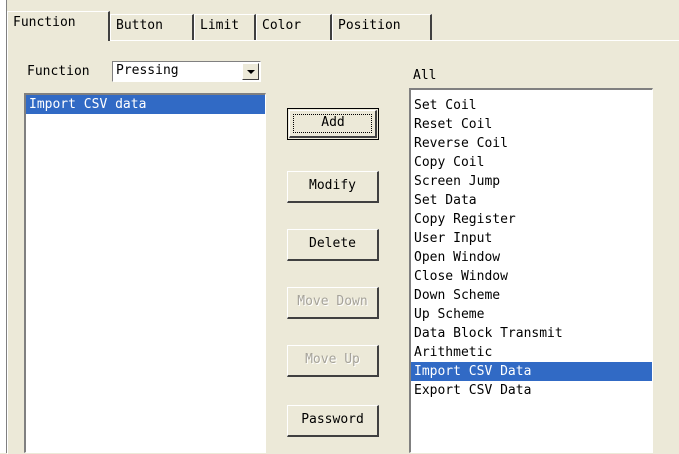 The width and height of the screenshot is (679, 454). What do you see at coordinates (531, 314) in the screenshot?
I see `all-list-item: Up Scheme` at bounding box center [531, 314].